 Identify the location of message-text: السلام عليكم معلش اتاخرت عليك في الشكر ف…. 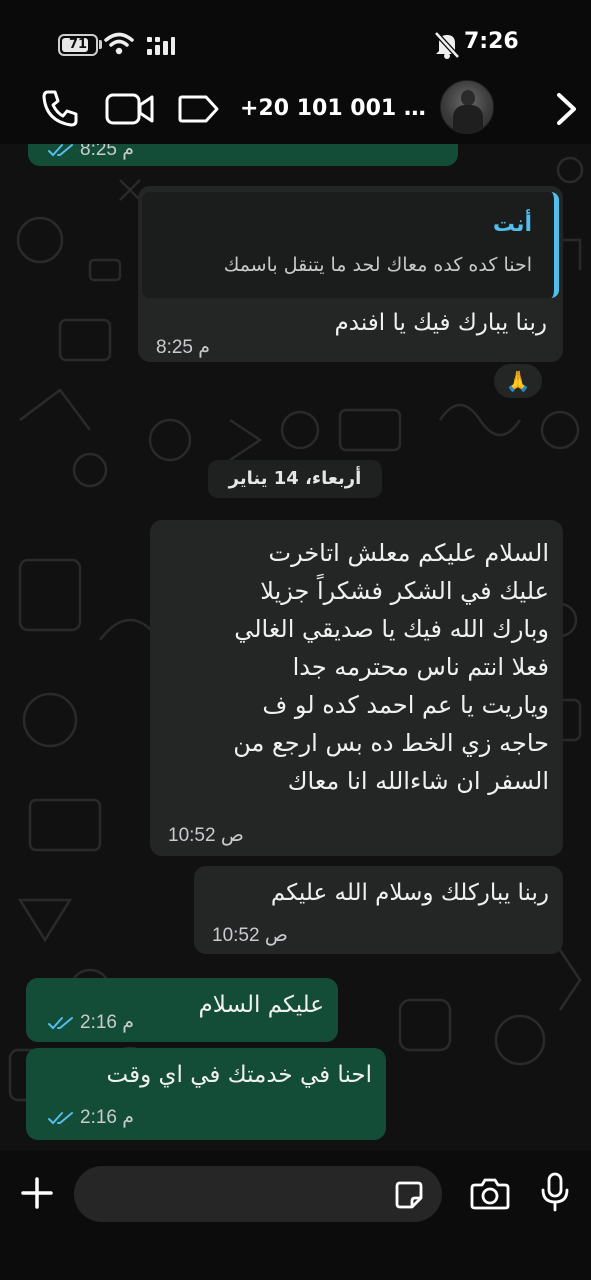
(351, 667).